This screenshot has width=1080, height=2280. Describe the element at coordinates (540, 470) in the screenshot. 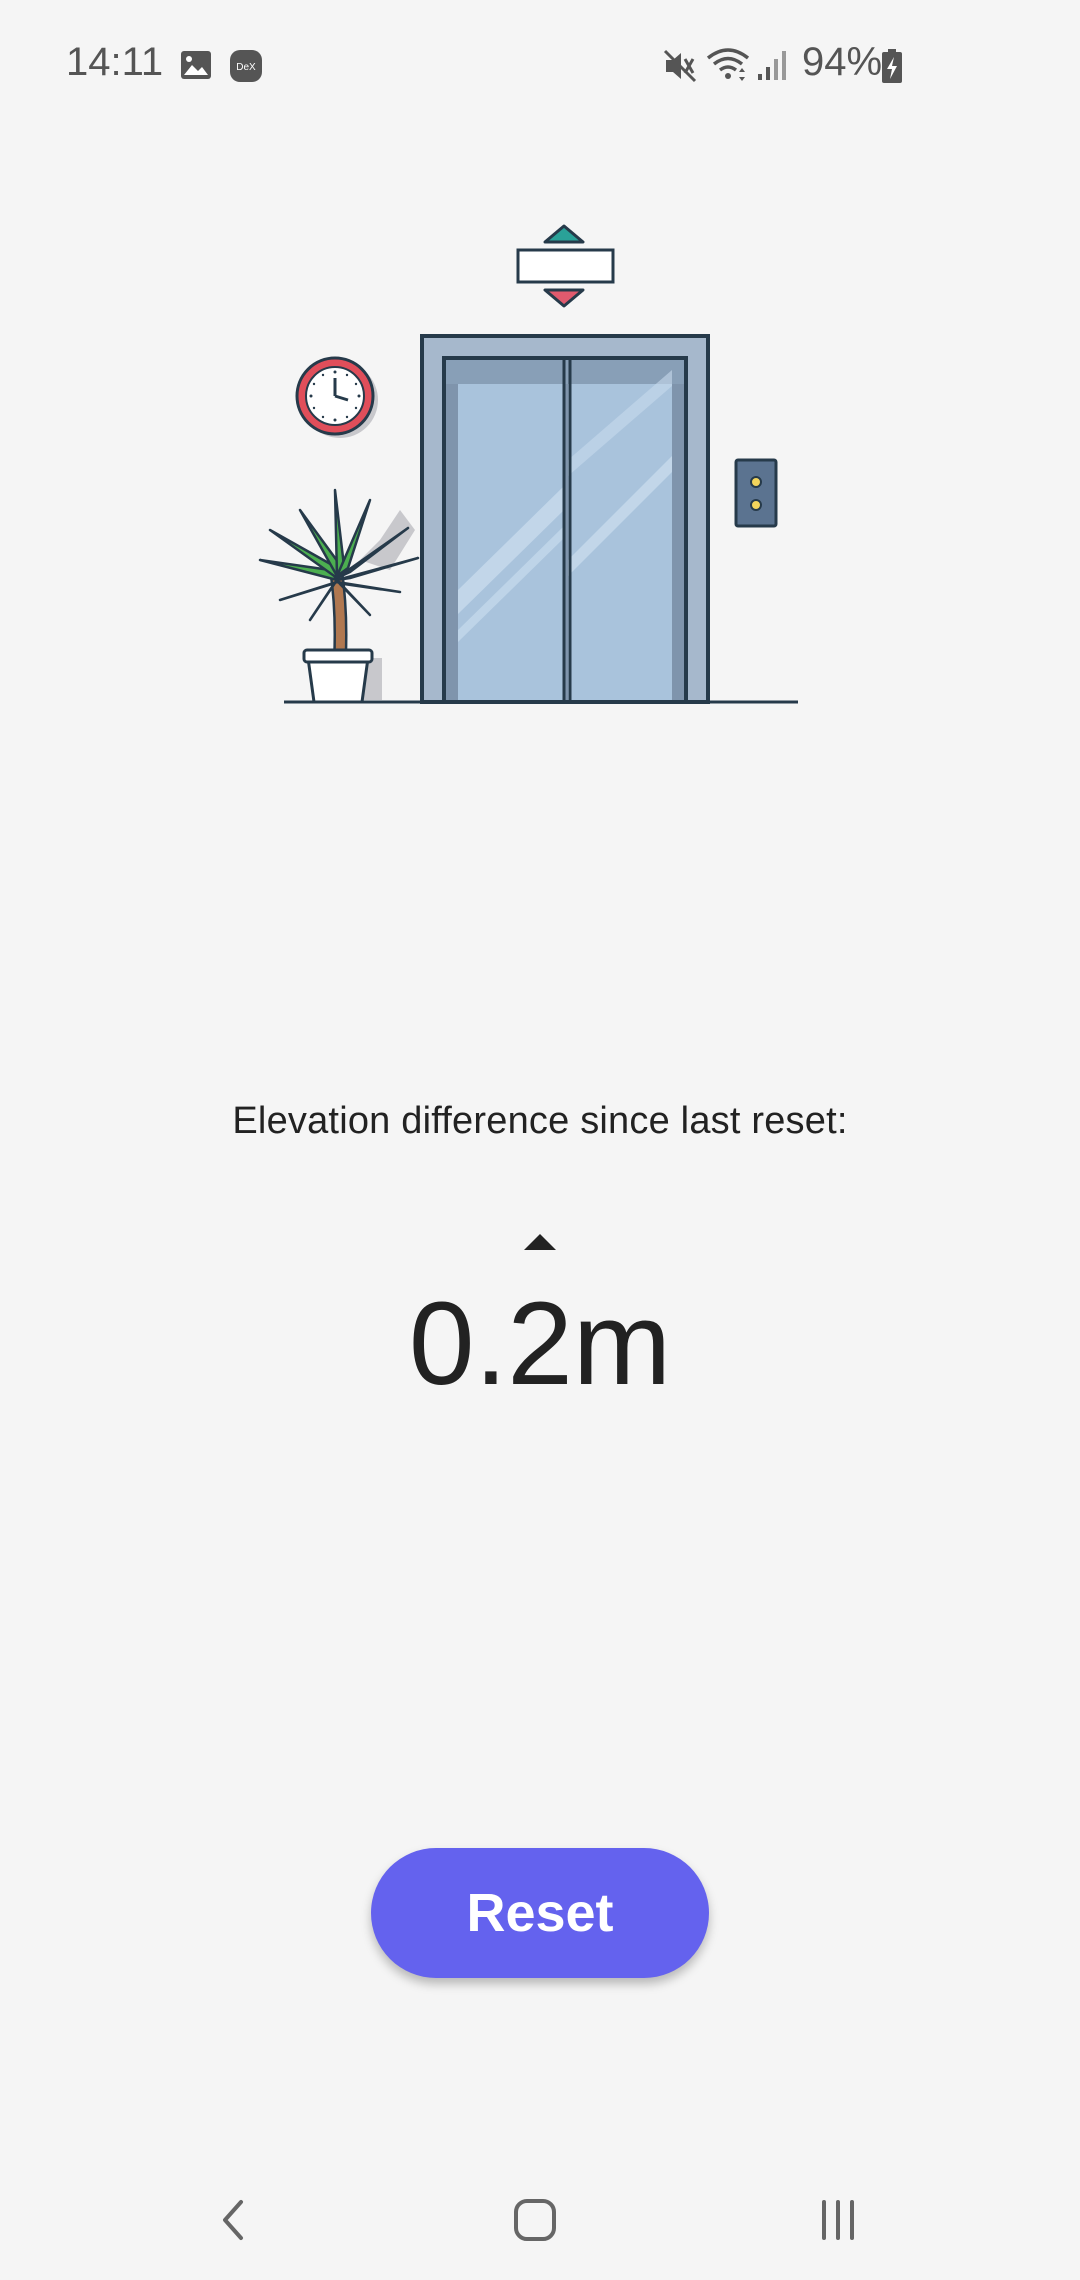

I see `elevator-illustration` at that location.